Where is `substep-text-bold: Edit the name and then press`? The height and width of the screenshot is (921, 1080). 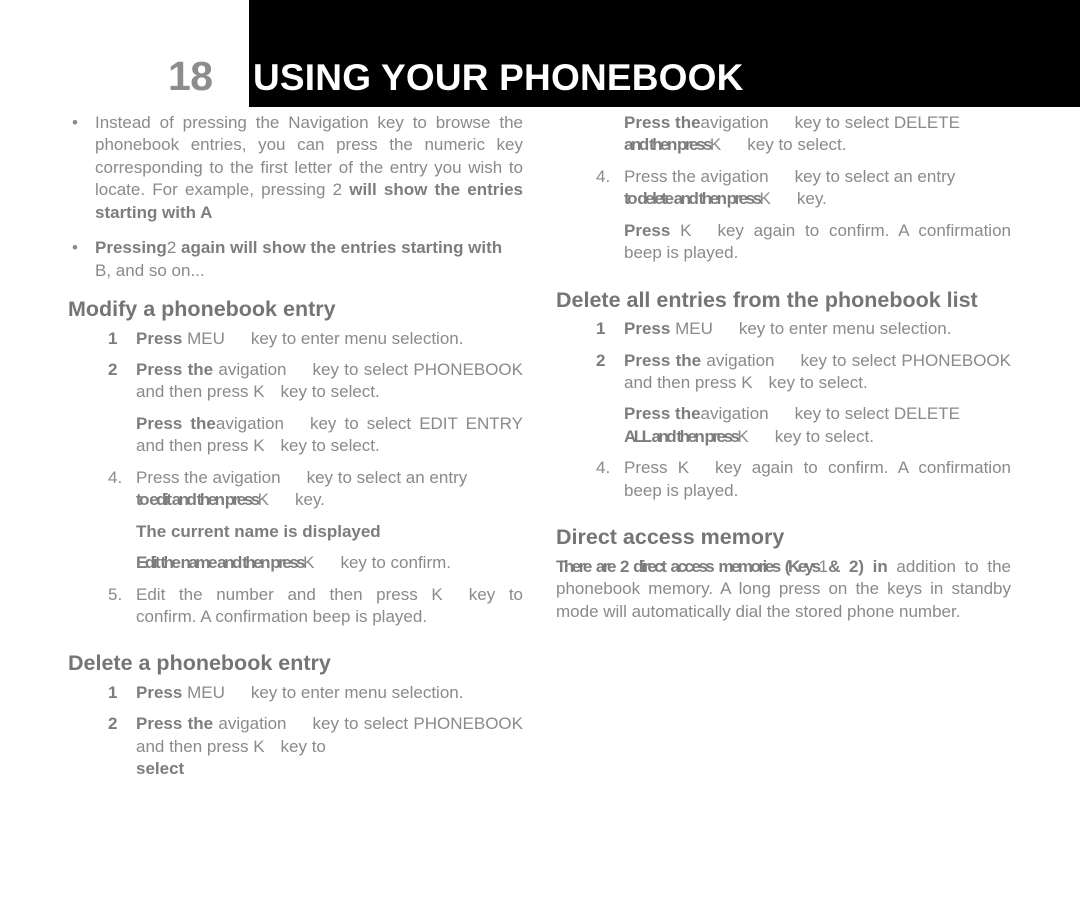
substep-text-bold: Edit the name and then press is located at coordinates (221, 563).